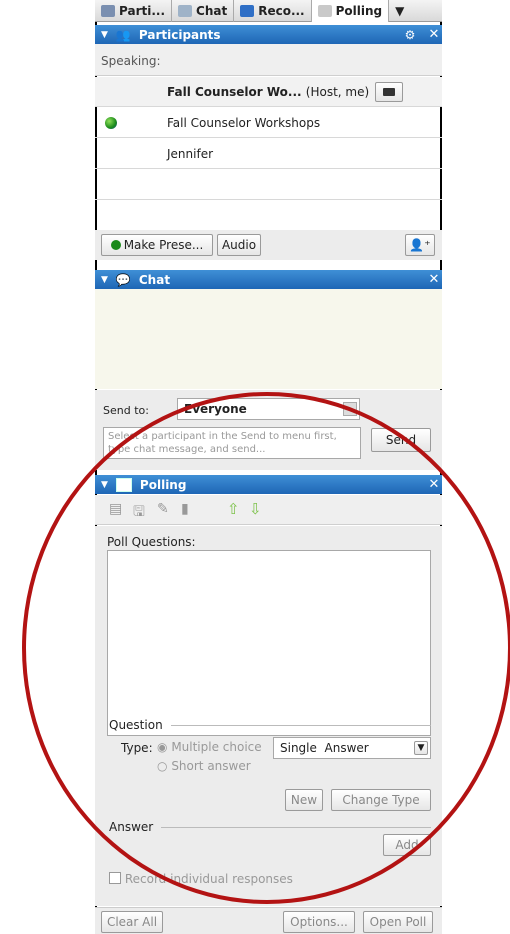  What do you see at coordinates (123, 279) in the screenshot?
I see `chat-icon: 💬` at bounding box center [123, 279].